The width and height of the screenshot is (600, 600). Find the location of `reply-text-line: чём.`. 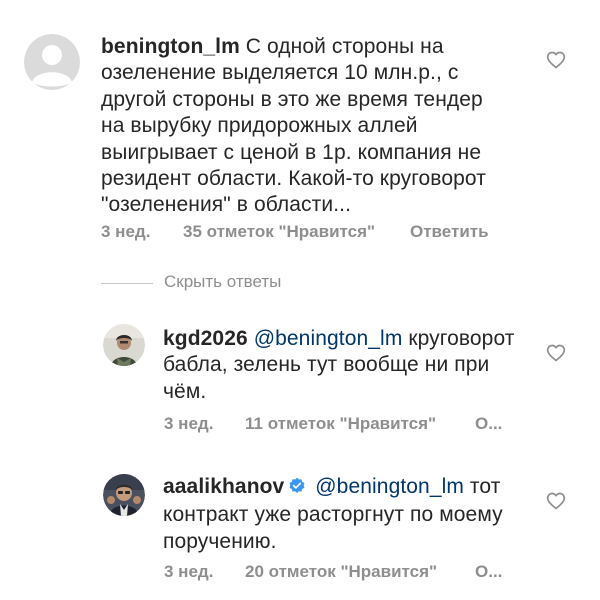

reply-text-line: чём. is located at coordinates (185, 391).